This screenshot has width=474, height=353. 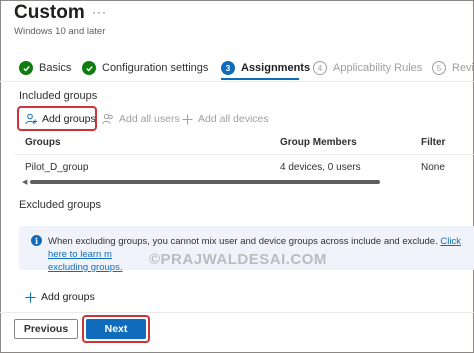 I want to click on learn-more-link-continued: excluding groups., so click(x=85, y=267).